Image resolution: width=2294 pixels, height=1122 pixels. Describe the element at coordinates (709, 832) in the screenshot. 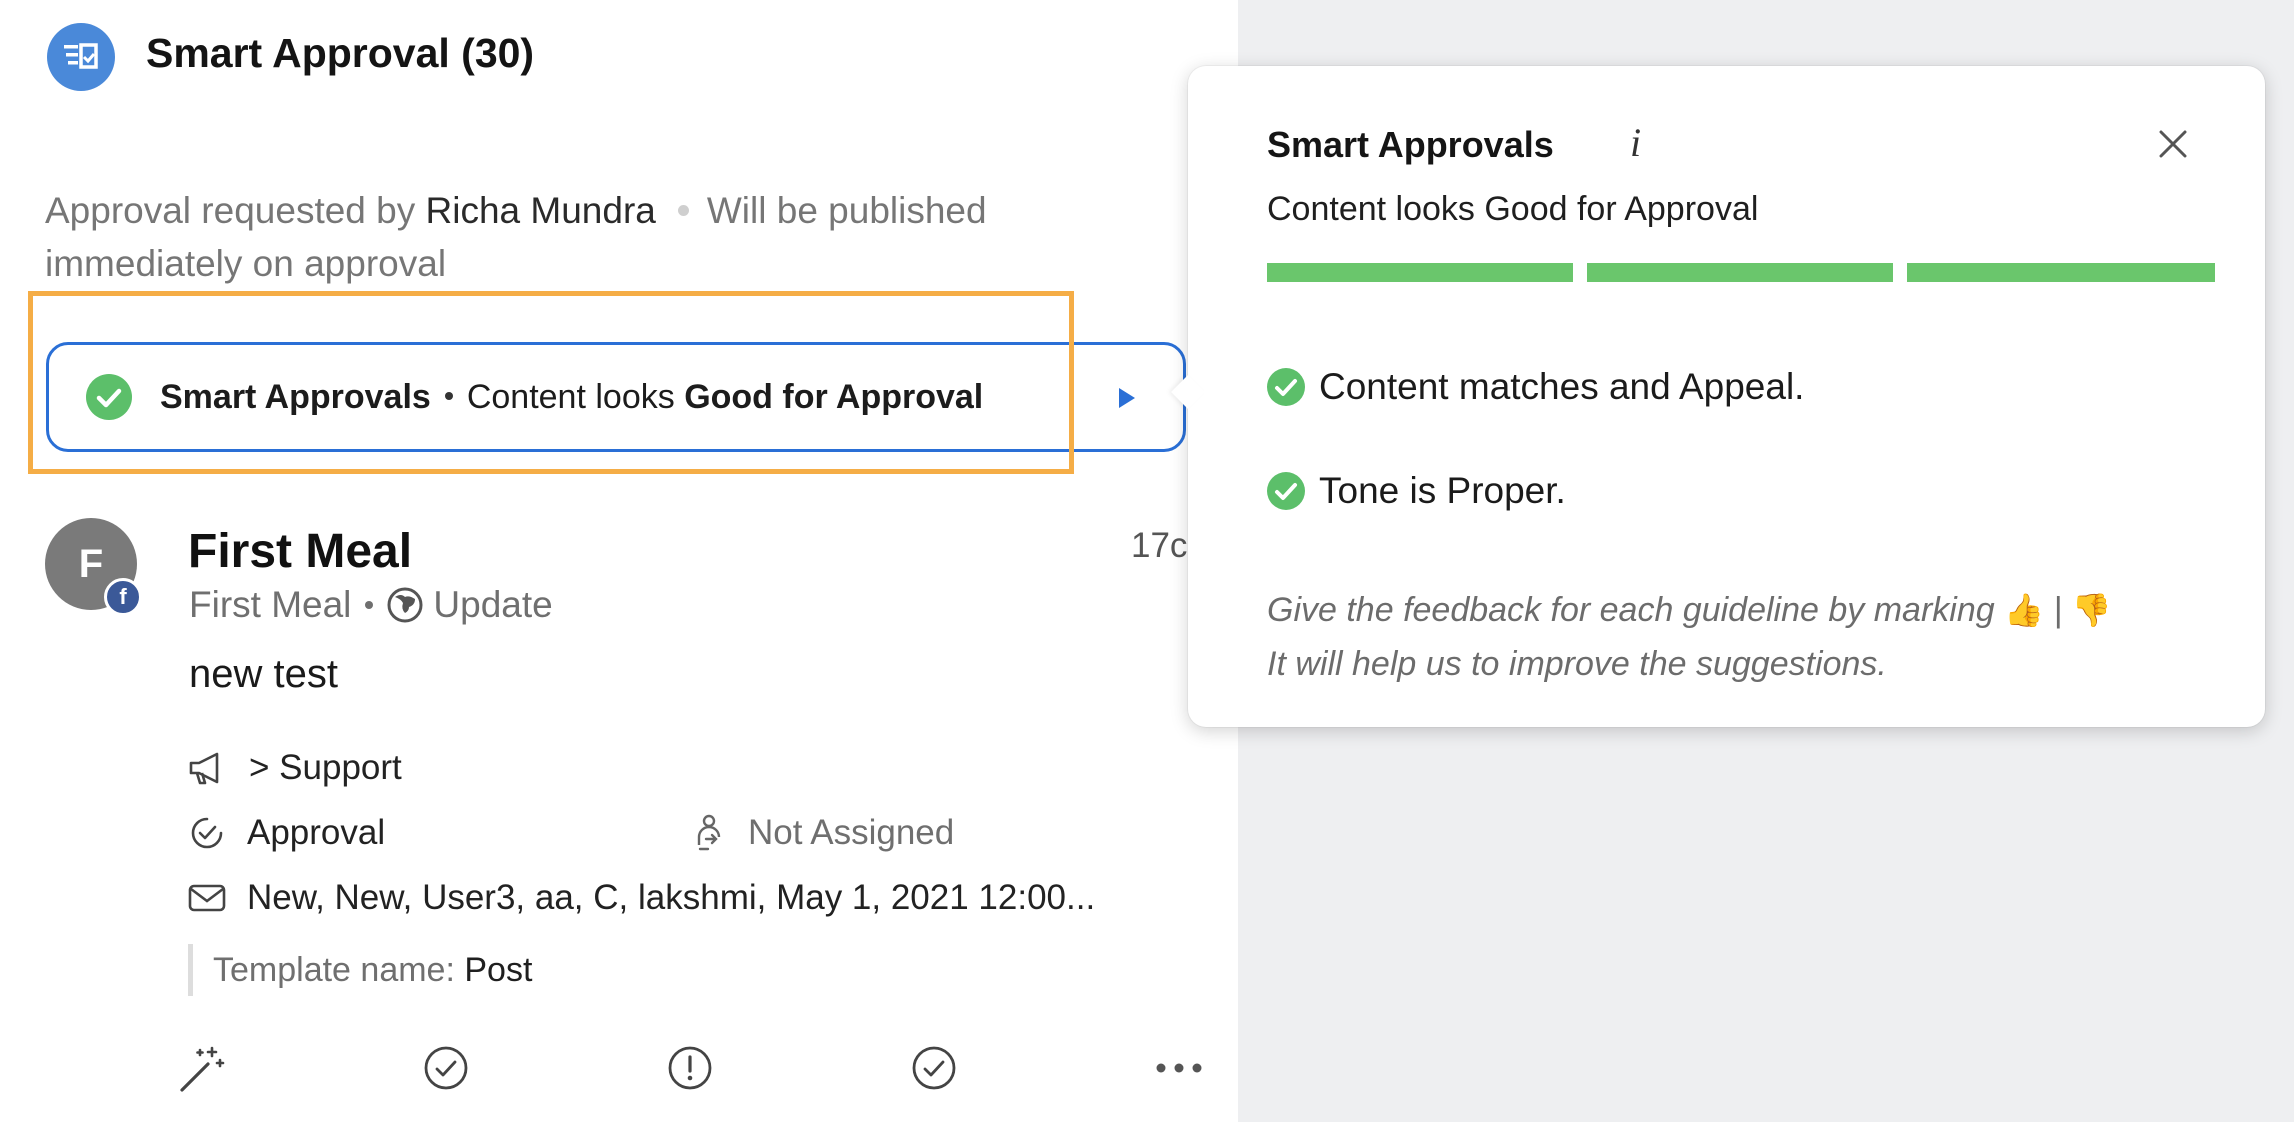

I see `assign-user-icon` at that location.